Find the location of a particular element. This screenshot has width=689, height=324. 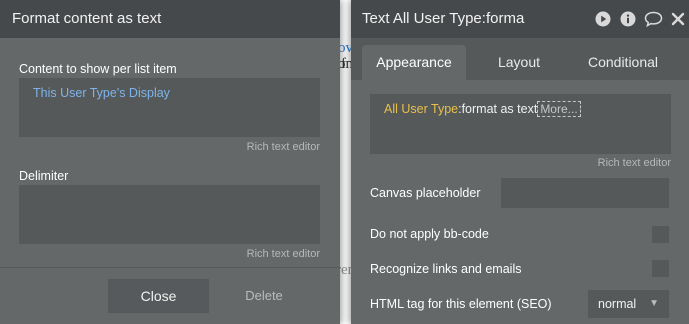

delimiter-field is located at coordinates (169, 214).